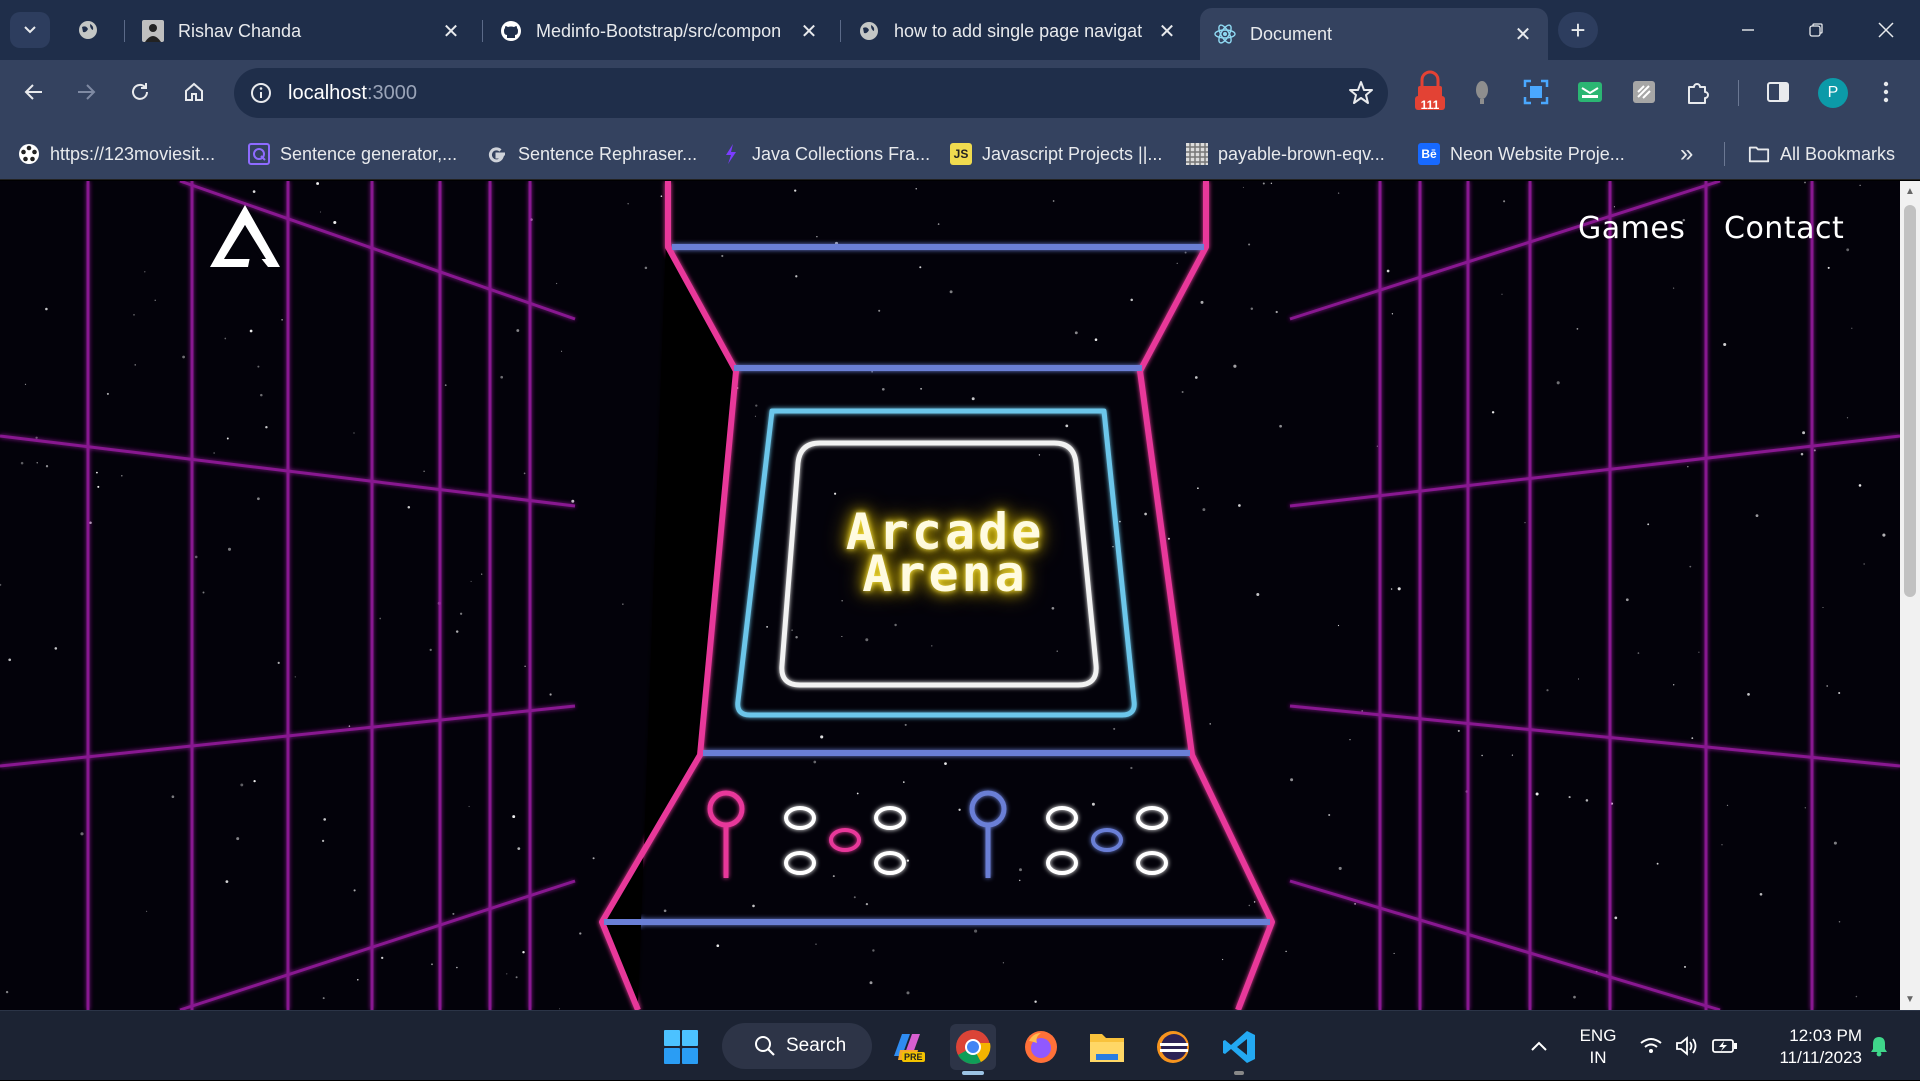 The width and height of the screenshot is (1920, 1081). I want to click on behance-icon: Bē, so click(1429, 154).